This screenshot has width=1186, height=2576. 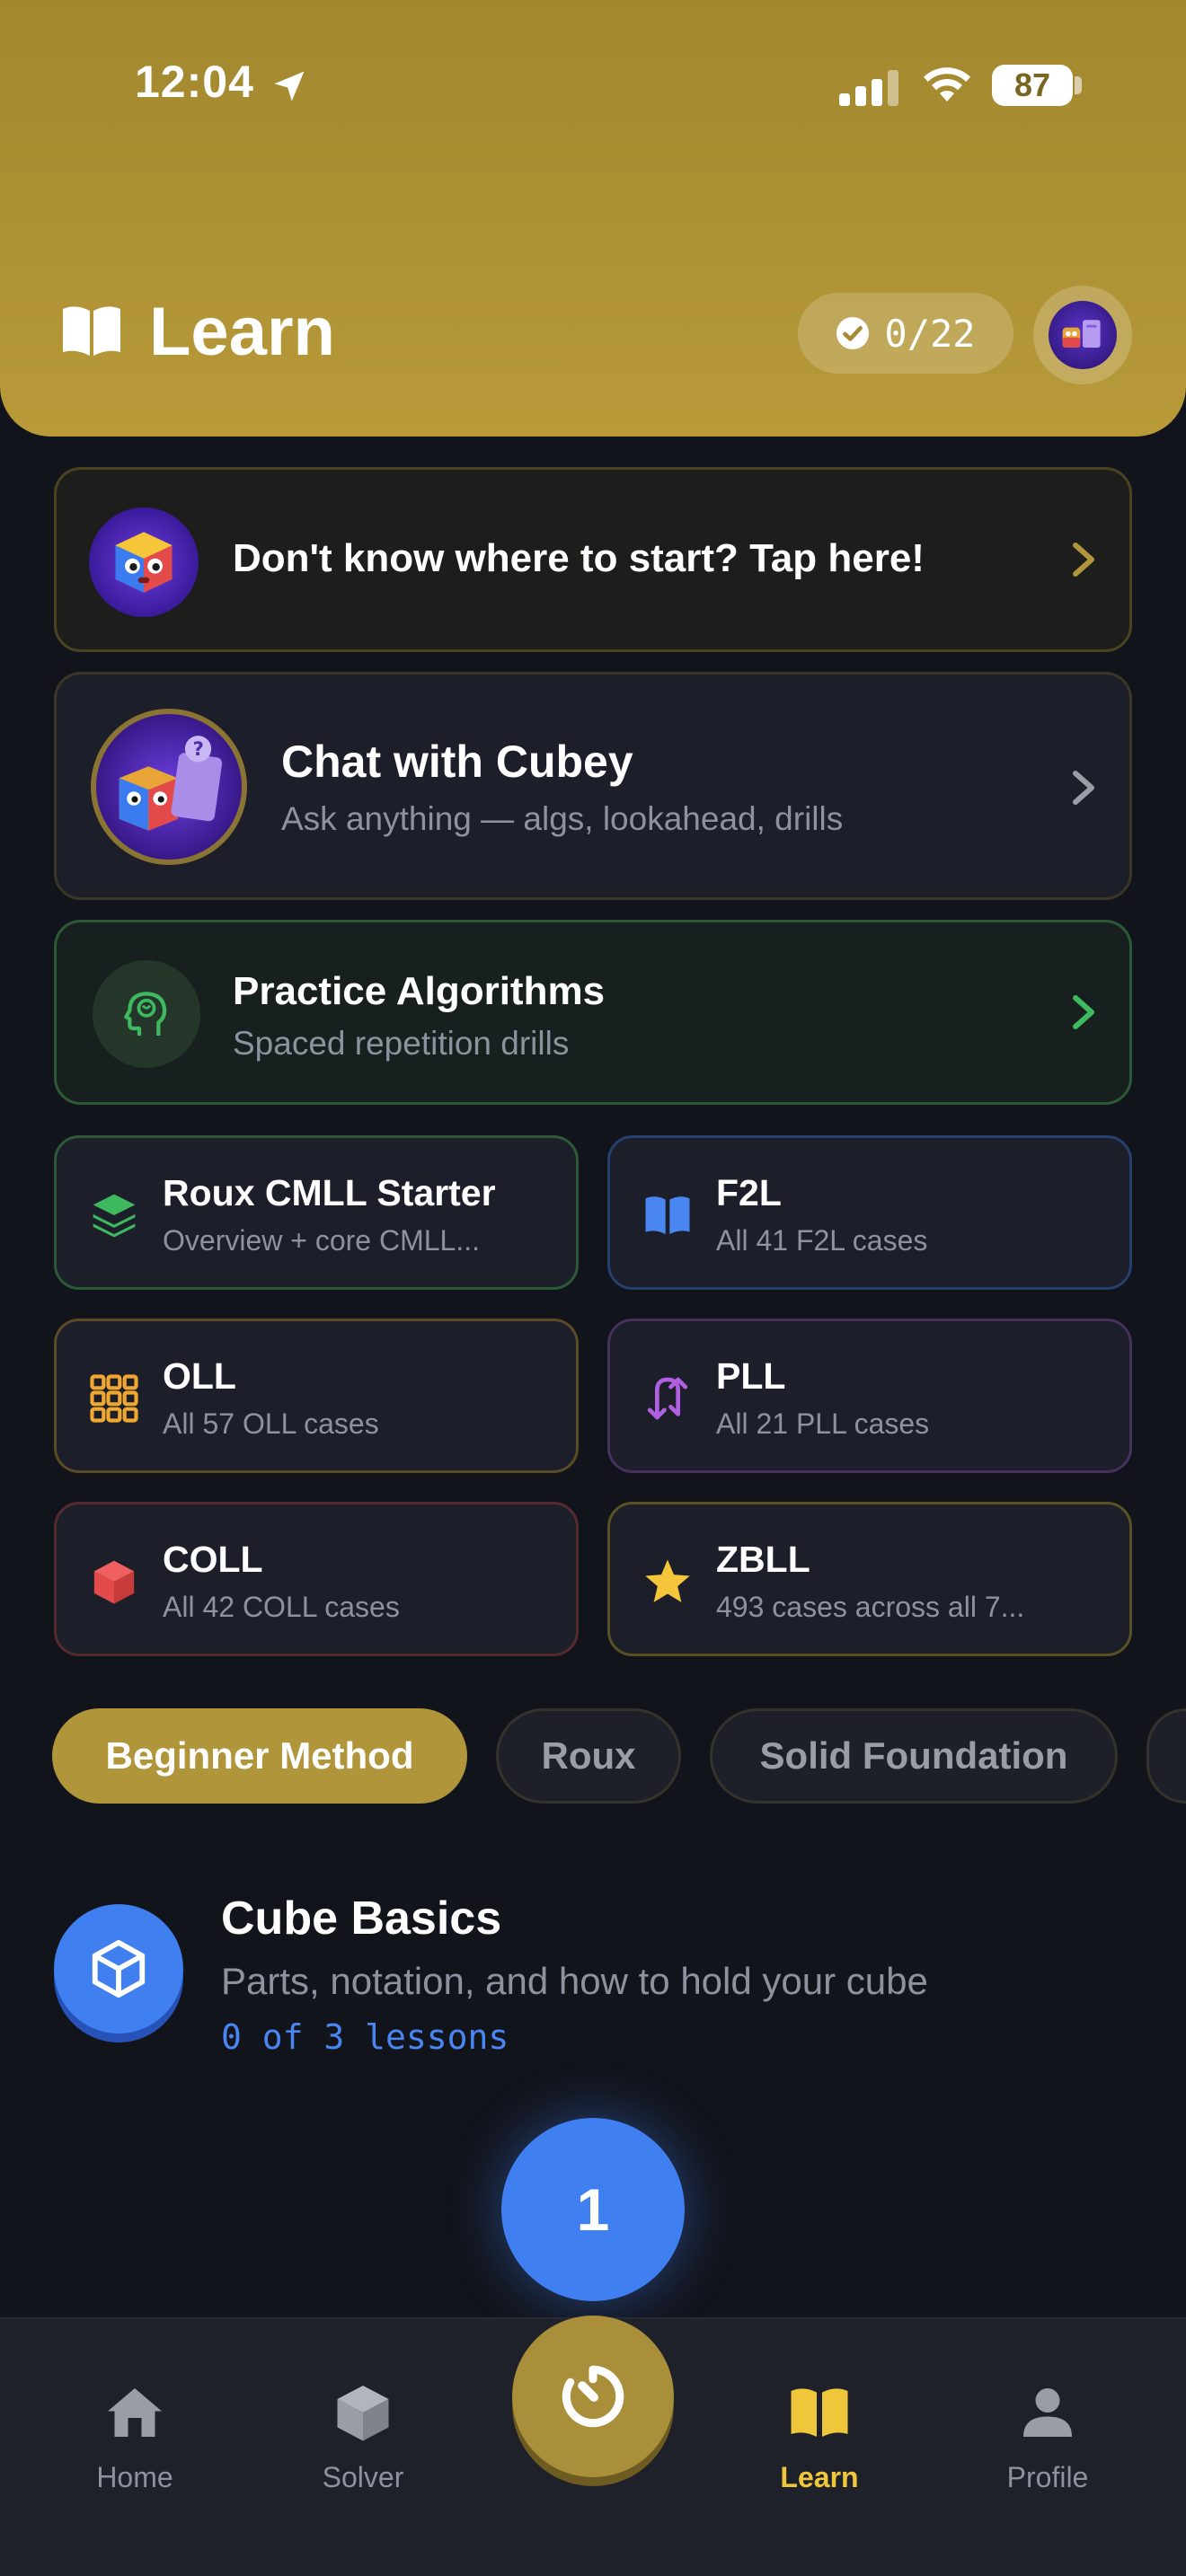 What do you see at coordinates (1078, 85) in the screenshot?
I see `battery-tip` at bounding box center [1078, 85].